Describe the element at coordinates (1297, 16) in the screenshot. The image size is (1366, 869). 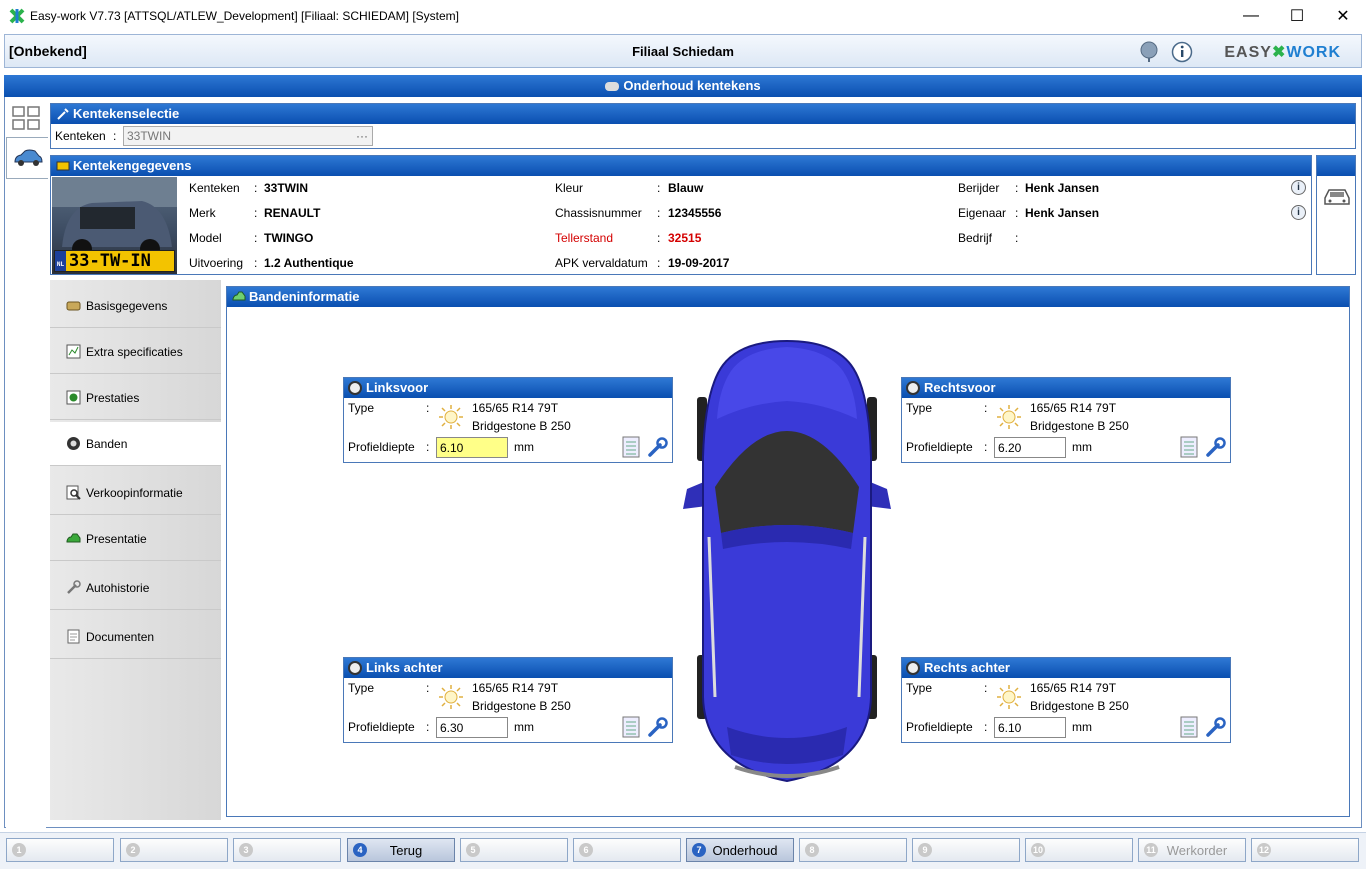
I see `maximize-button: ☐` at that location.